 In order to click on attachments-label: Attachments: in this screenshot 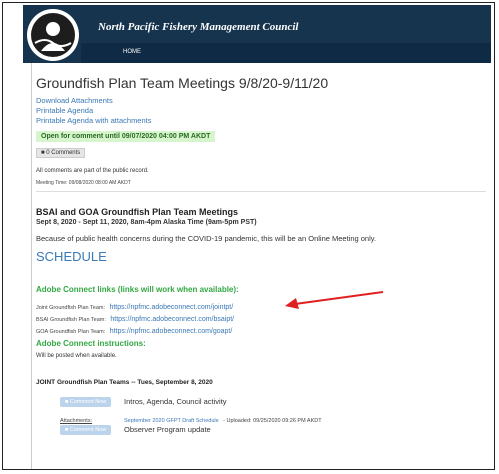, I will do `click(76, 421)`.